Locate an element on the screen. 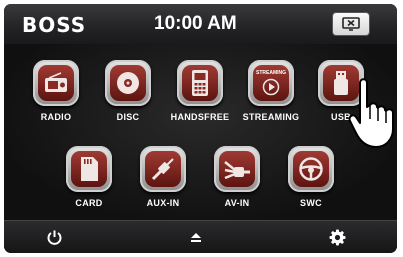 The image size is (403, 257). streaming-icon is located at coordinates (271, 87).